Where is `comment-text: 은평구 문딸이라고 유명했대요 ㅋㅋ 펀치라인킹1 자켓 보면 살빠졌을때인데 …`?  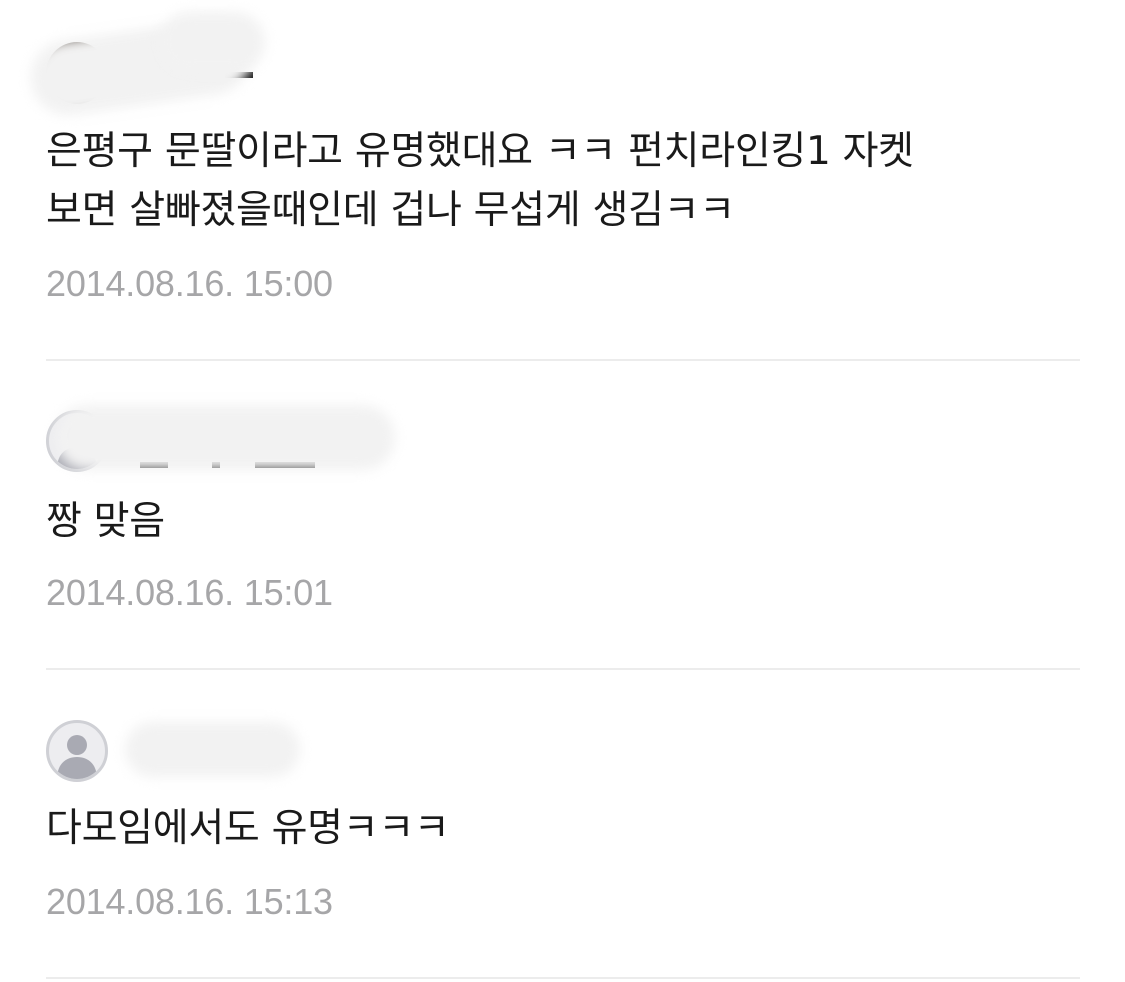
comment-text: 은평구 문딸이라고 유명했대요 ㅋㅋ 펀치라인킹1 자켓 보면 살빠졌을때인데 … is located at coordinates (566, 181).